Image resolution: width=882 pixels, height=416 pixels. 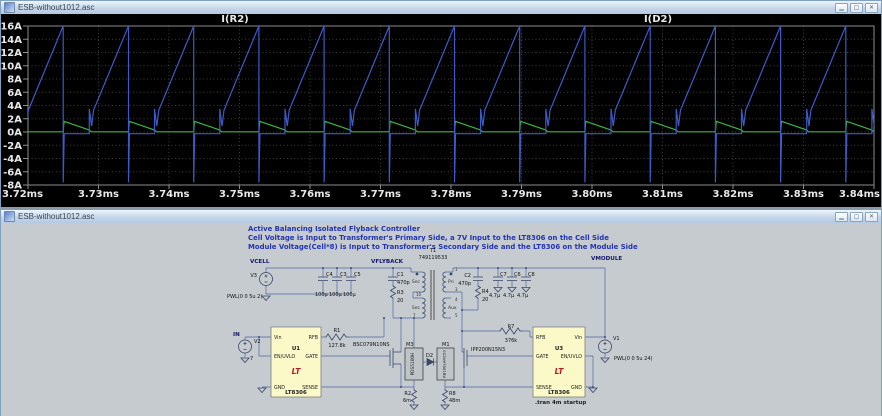 I want to click on schematic-text: 127.8k, so click(x=336, y=346).